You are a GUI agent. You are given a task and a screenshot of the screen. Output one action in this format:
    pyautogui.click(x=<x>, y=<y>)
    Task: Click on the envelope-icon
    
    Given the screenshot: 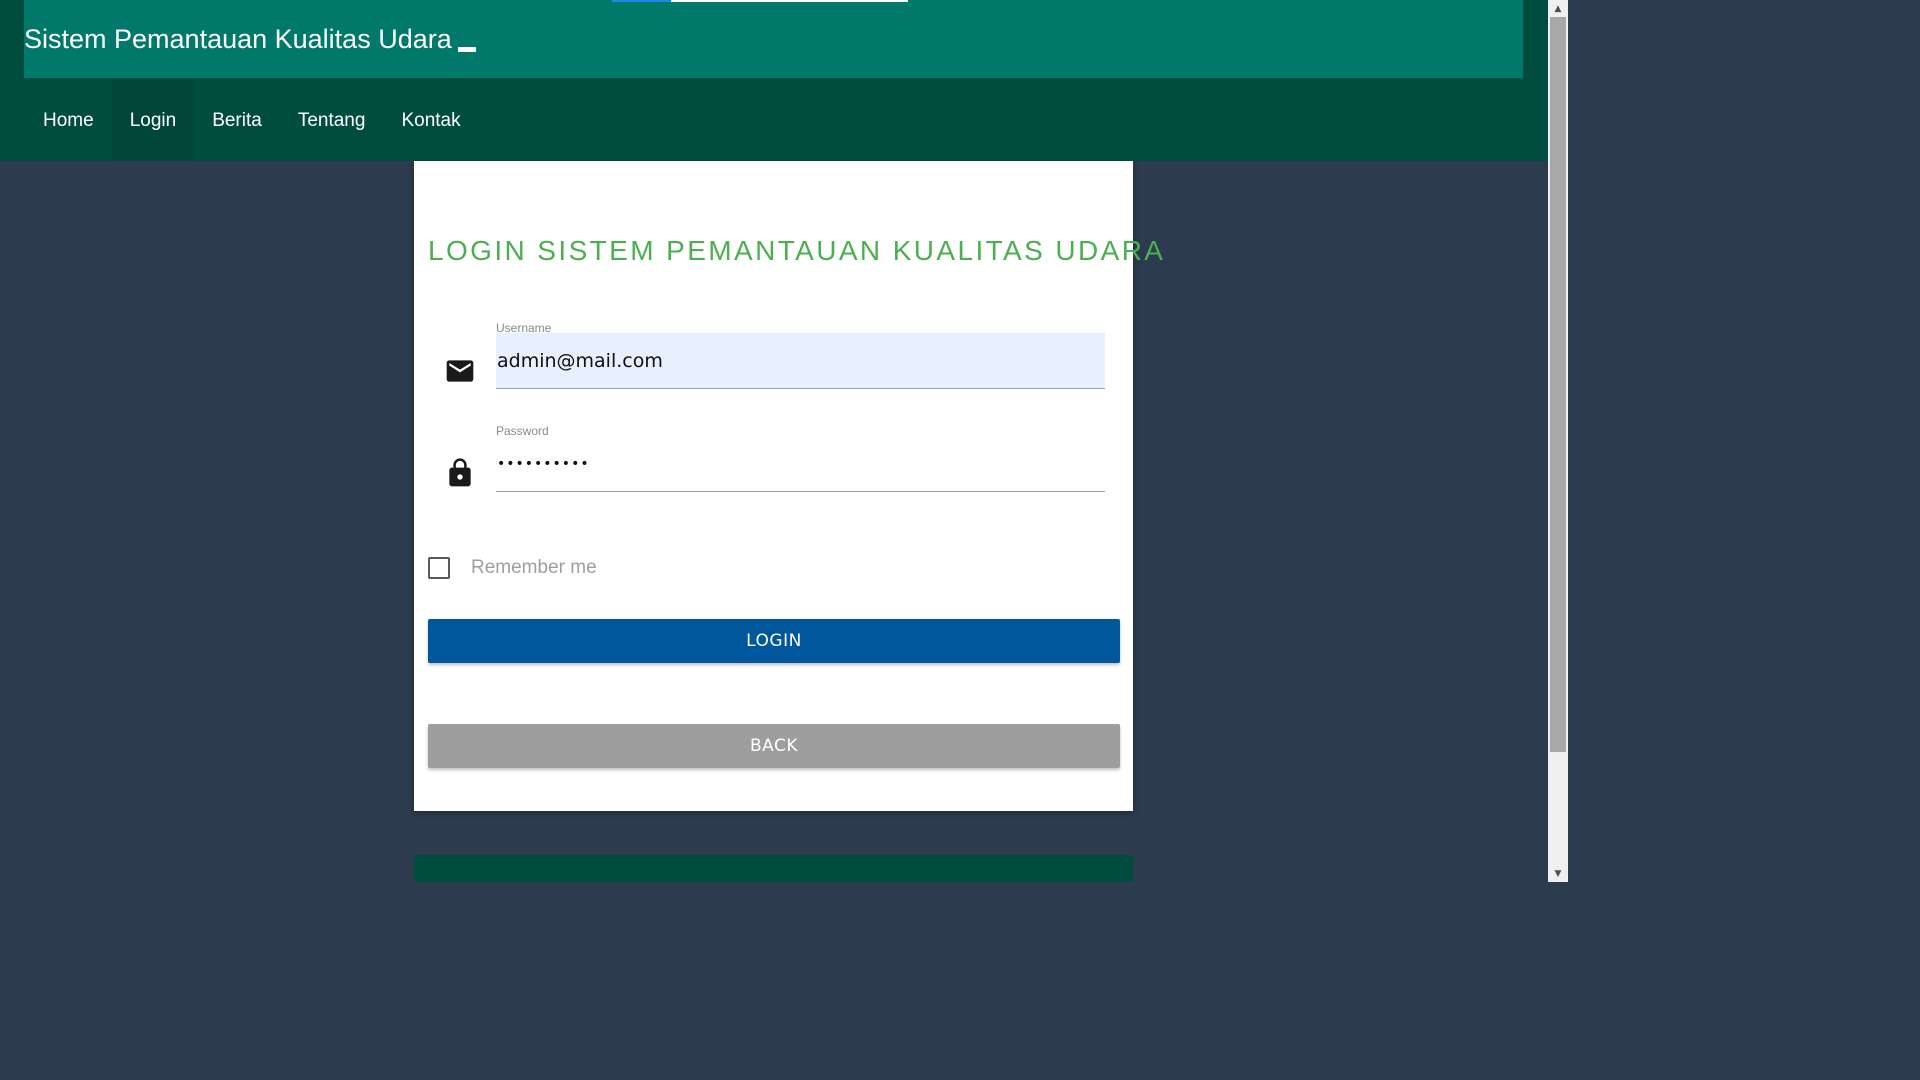 What is the action you would take?
    pyautogui.click(x=460, y=371)
    